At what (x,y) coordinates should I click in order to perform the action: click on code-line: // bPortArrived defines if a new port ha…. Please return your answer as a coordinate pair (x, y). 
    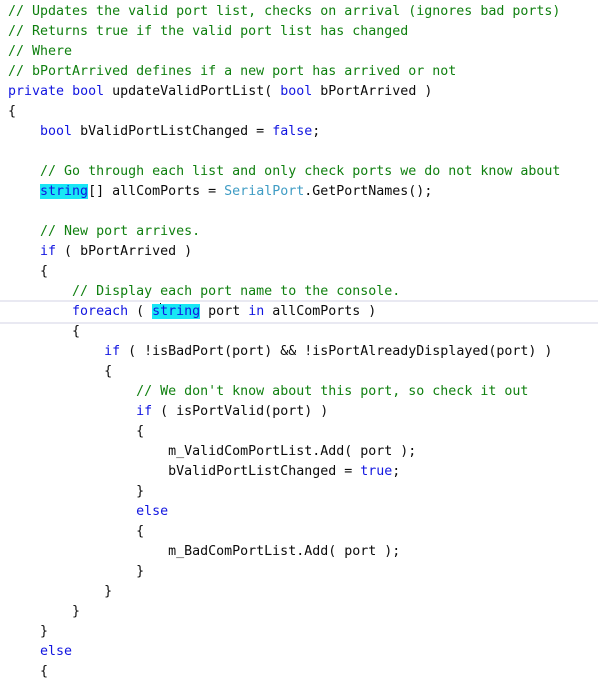
    Looking at the image, I should click on (299, 72).